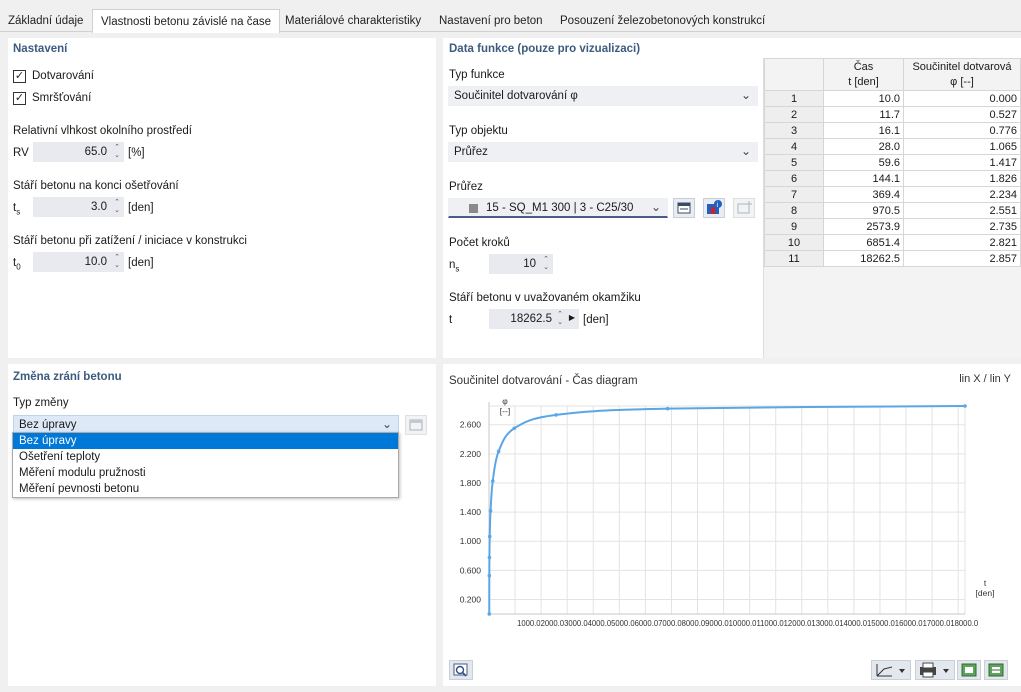 The image size is (1021, 692). I want to click on steps-symbol: ns, so click(454, 266).